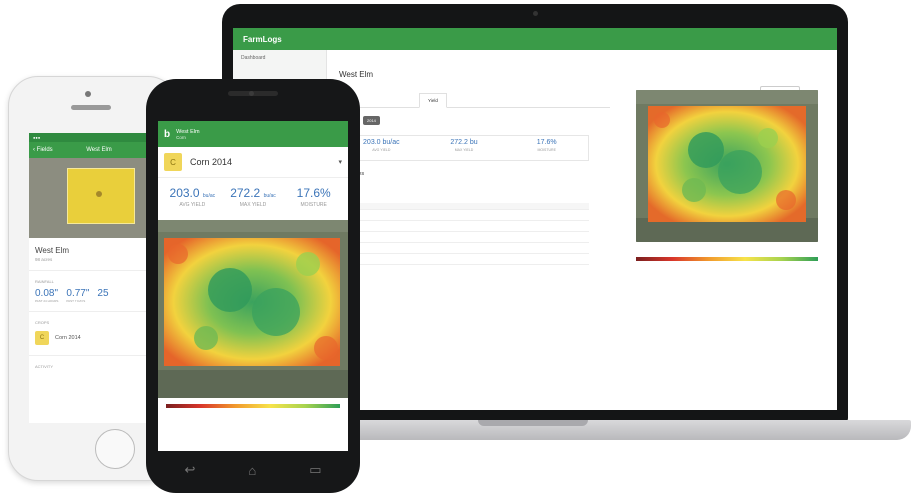 The image size is (911, 493). Describe the element at coordinates (371, 120) in the screenshot. I see `season-chip: 2014` at that location.